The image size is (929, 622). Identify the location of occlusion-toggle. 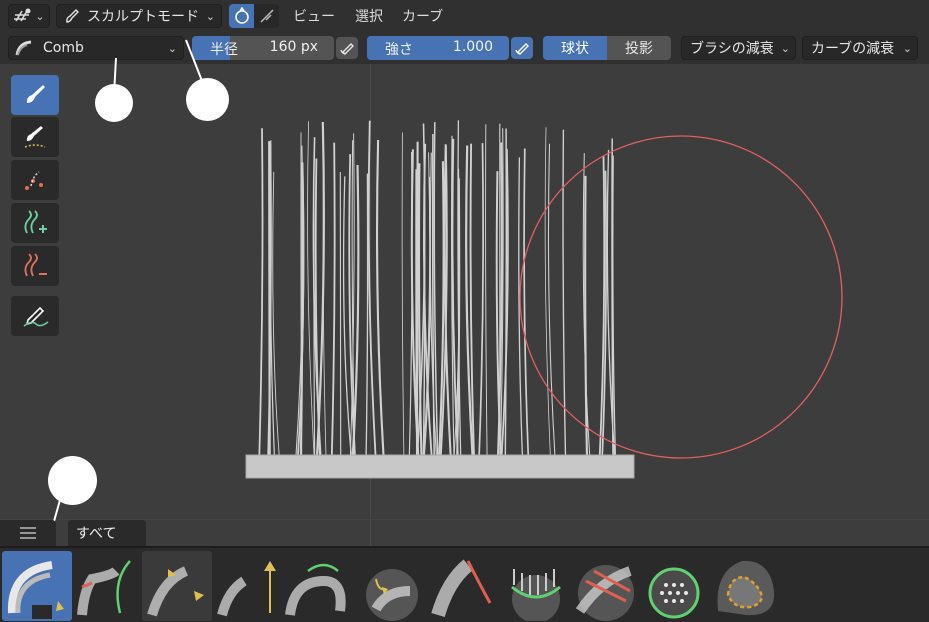
(241, 16).